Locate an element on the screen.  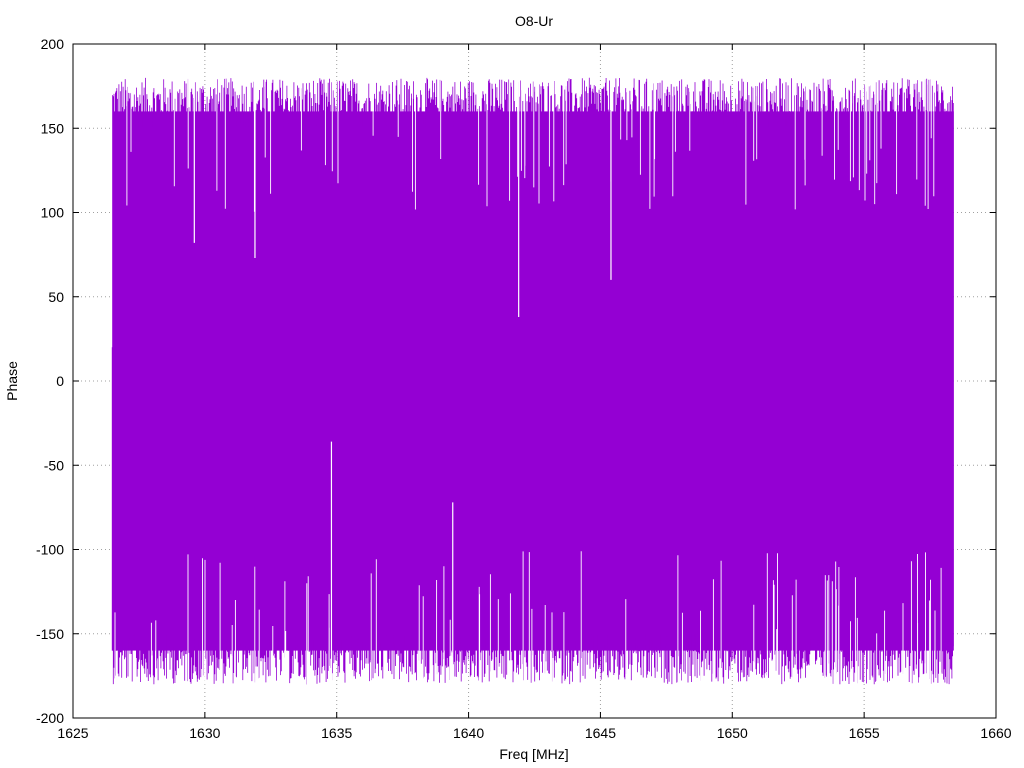
x-tick-label: 1630 is located at coordinates (204, 733).